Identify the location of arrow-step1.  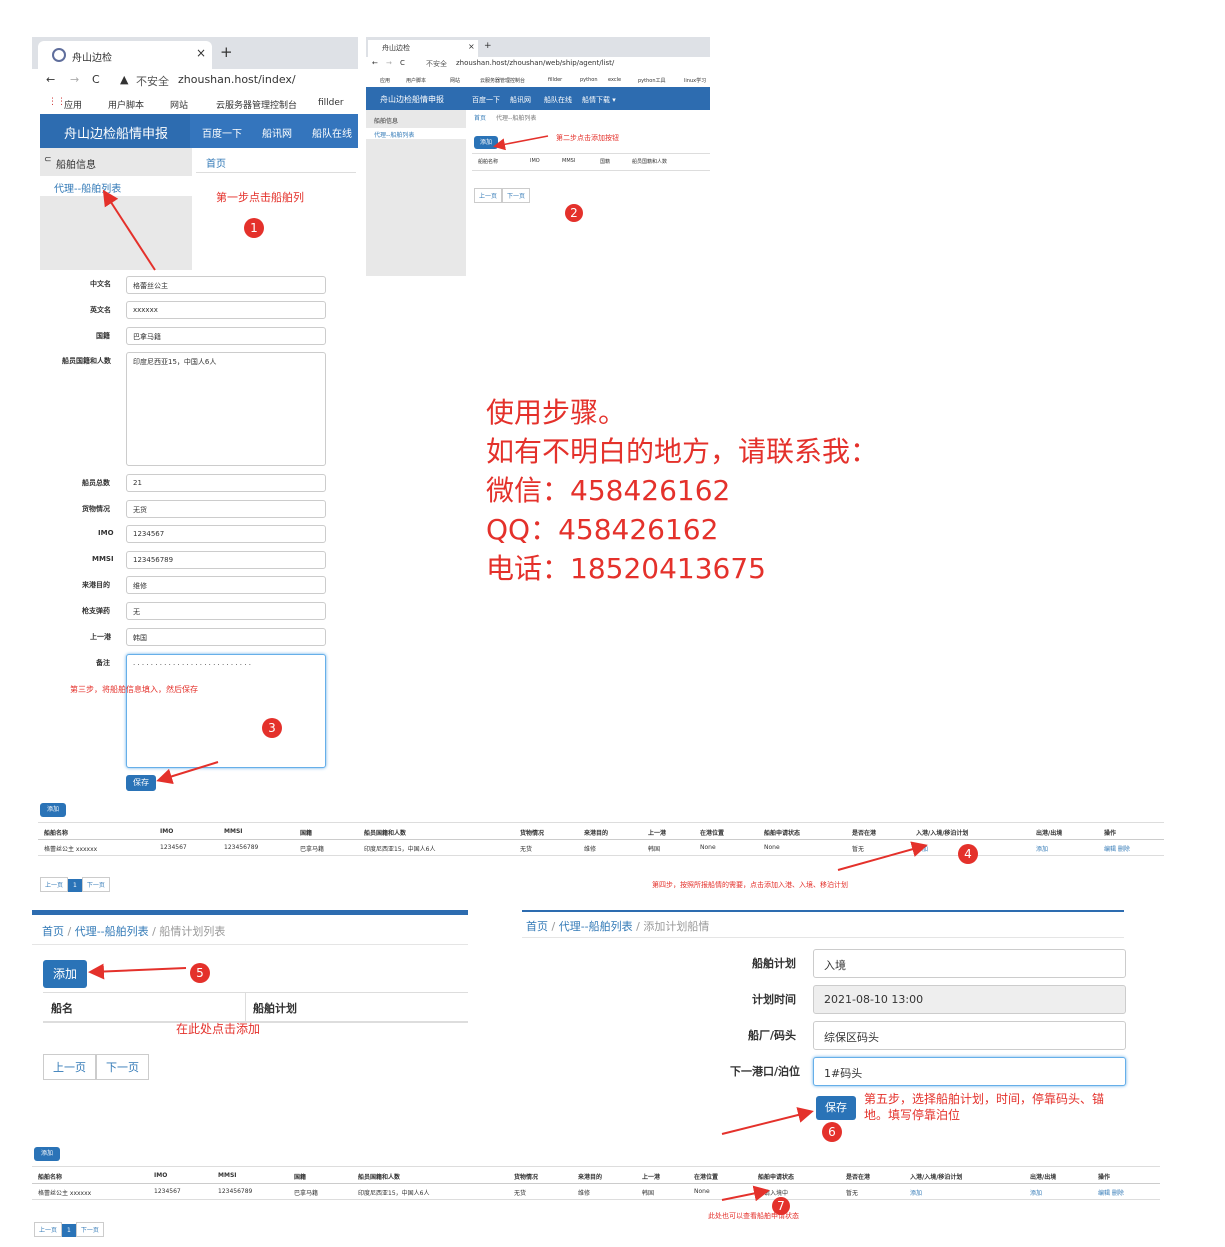
(129, 230).